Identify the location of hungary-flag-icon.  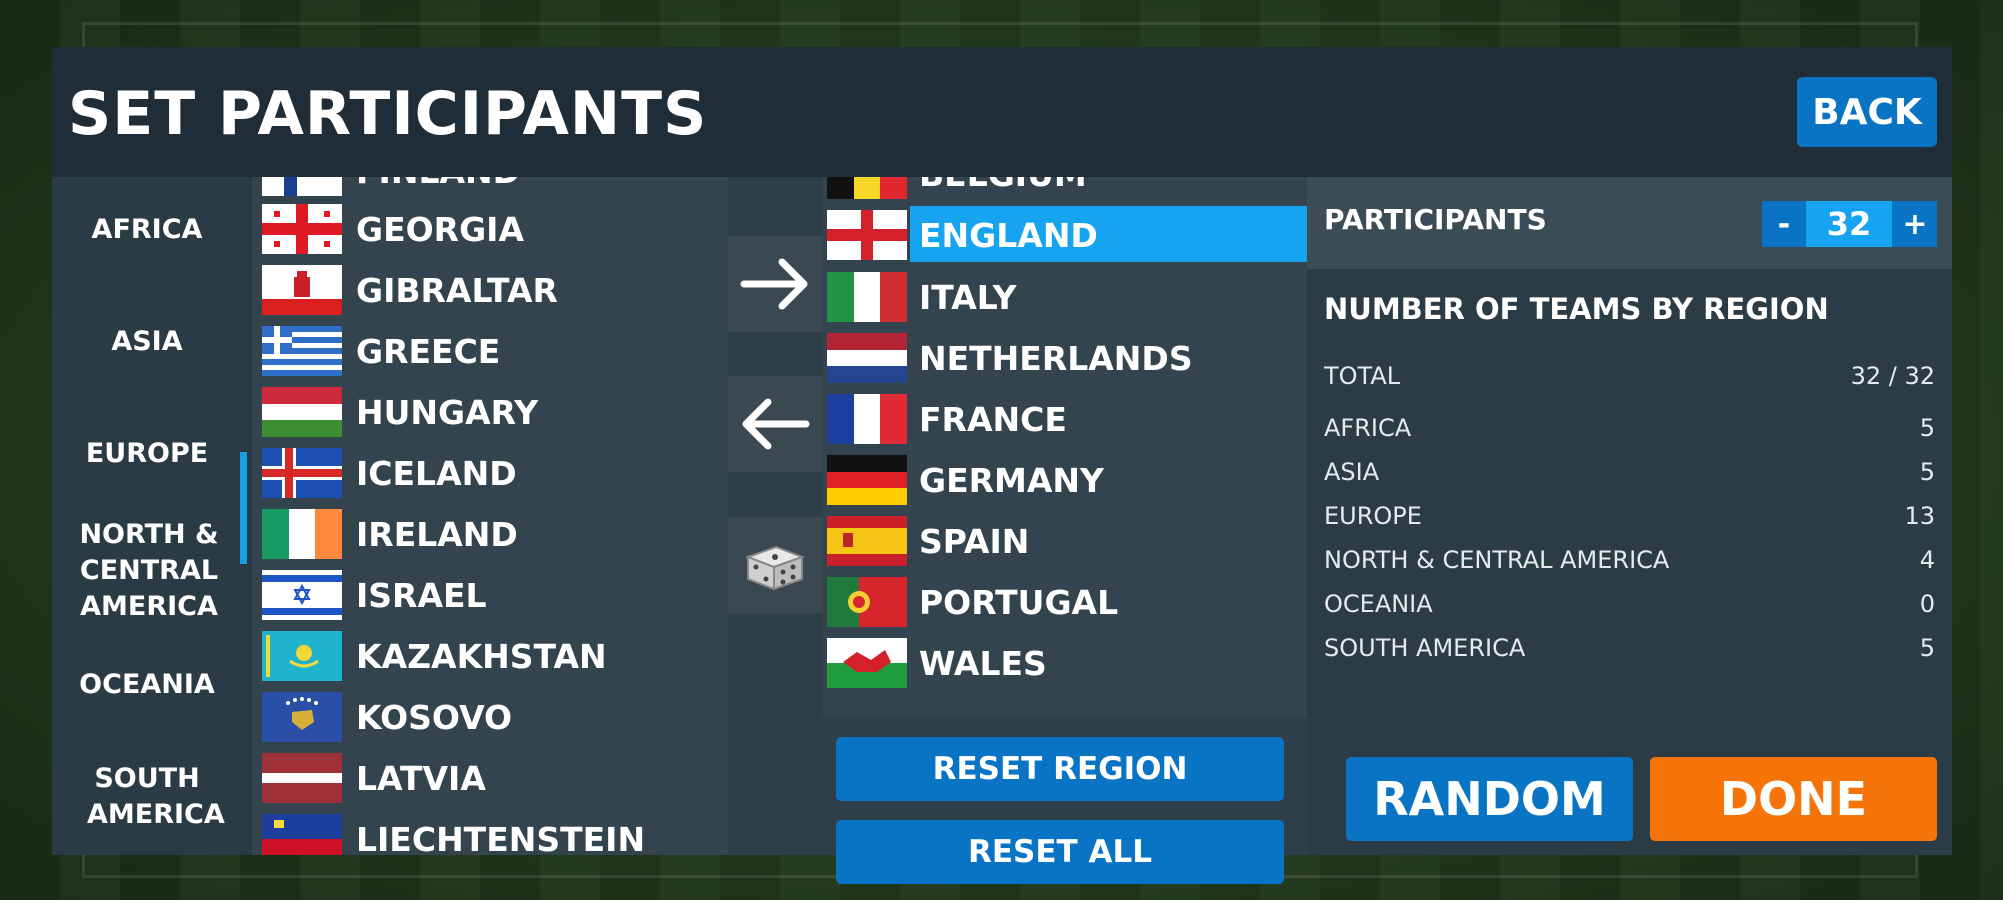
(302, 412).